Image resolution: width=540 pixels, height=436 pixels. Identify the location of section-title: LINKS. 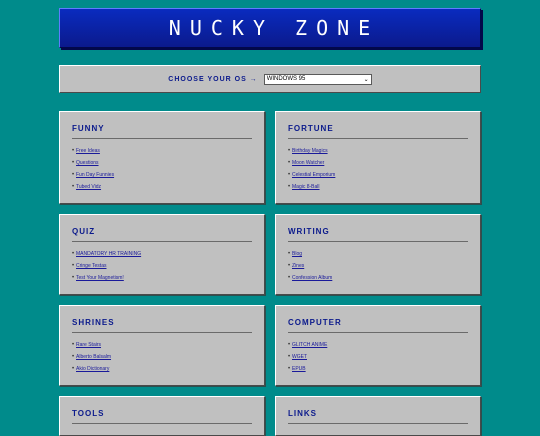
(378, 416).